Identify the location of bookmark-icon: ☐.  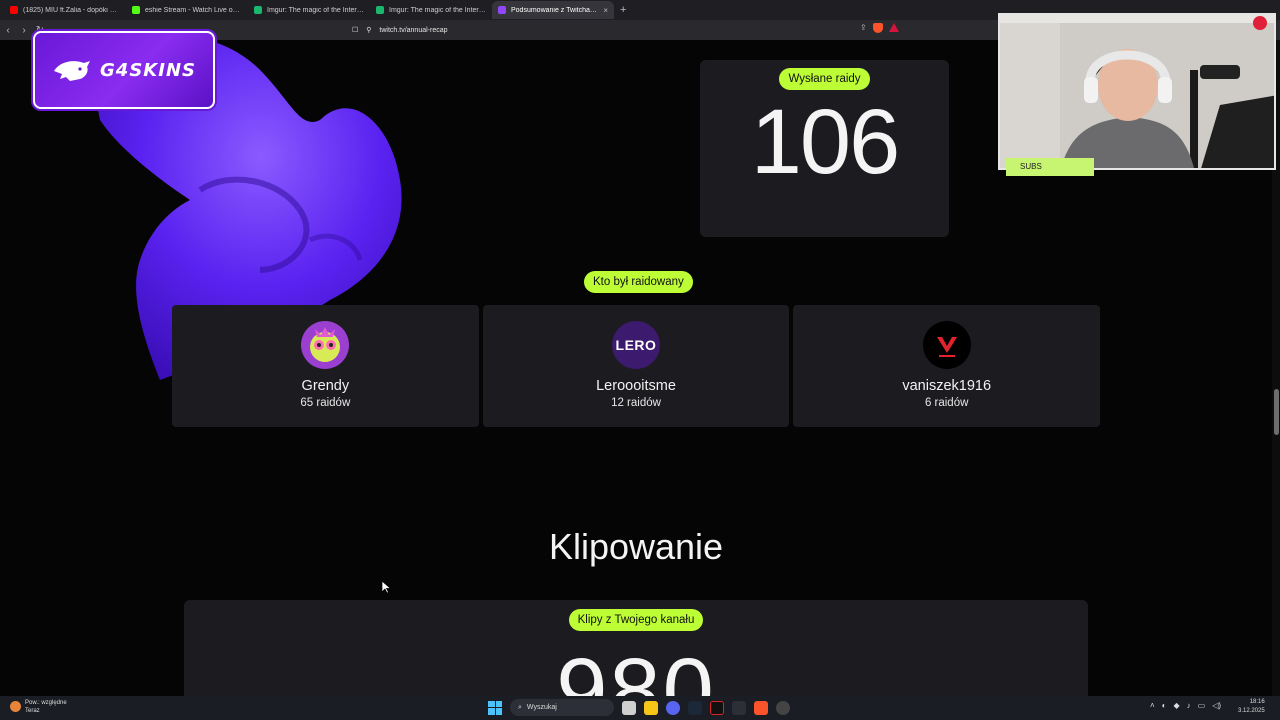
(355, 30).